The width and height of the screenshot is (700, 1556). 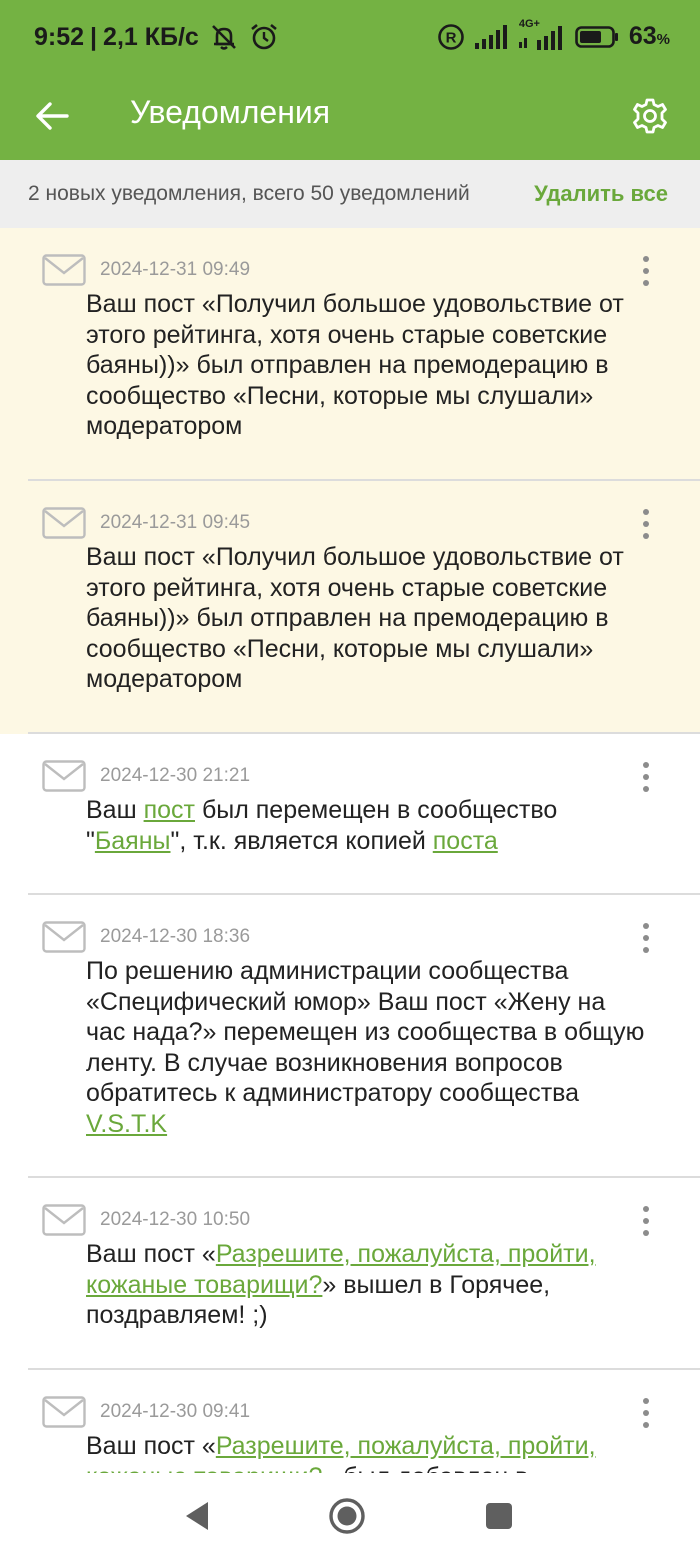 What do you see at coordinates (59, 36) in the screenshot?
I see `status-time: 9:52` at bounding box center [59, 36].